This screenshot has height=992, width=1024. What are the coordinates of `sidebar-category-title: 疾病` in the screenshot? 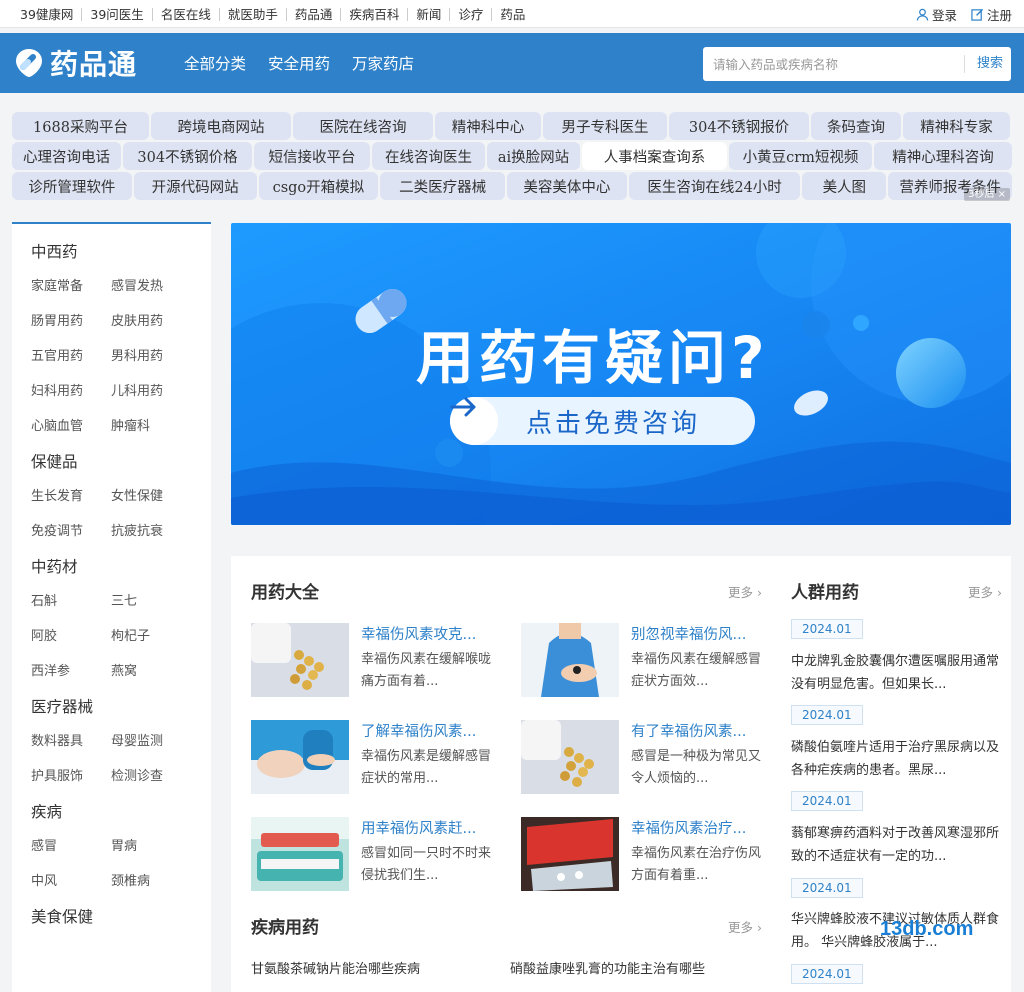 It's located at (121, 812).